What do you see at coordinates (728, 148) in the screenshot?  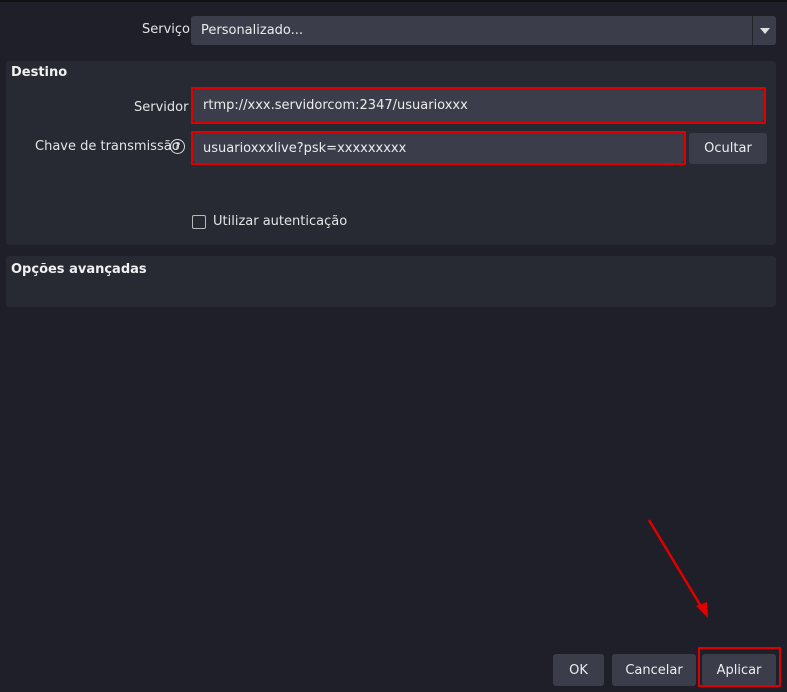 I see `hide-key-button: Ocultar` at bounding box center [728, 148].